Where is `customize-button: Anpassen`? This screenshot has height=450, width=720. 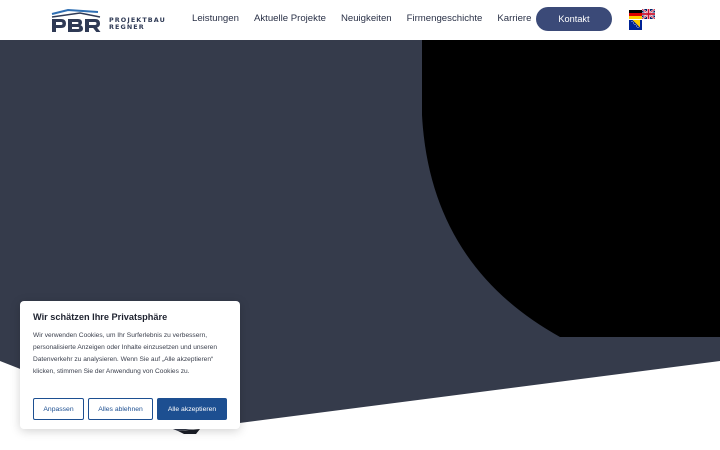 customize-button: Anpassen is located at coordinates (58, 409).